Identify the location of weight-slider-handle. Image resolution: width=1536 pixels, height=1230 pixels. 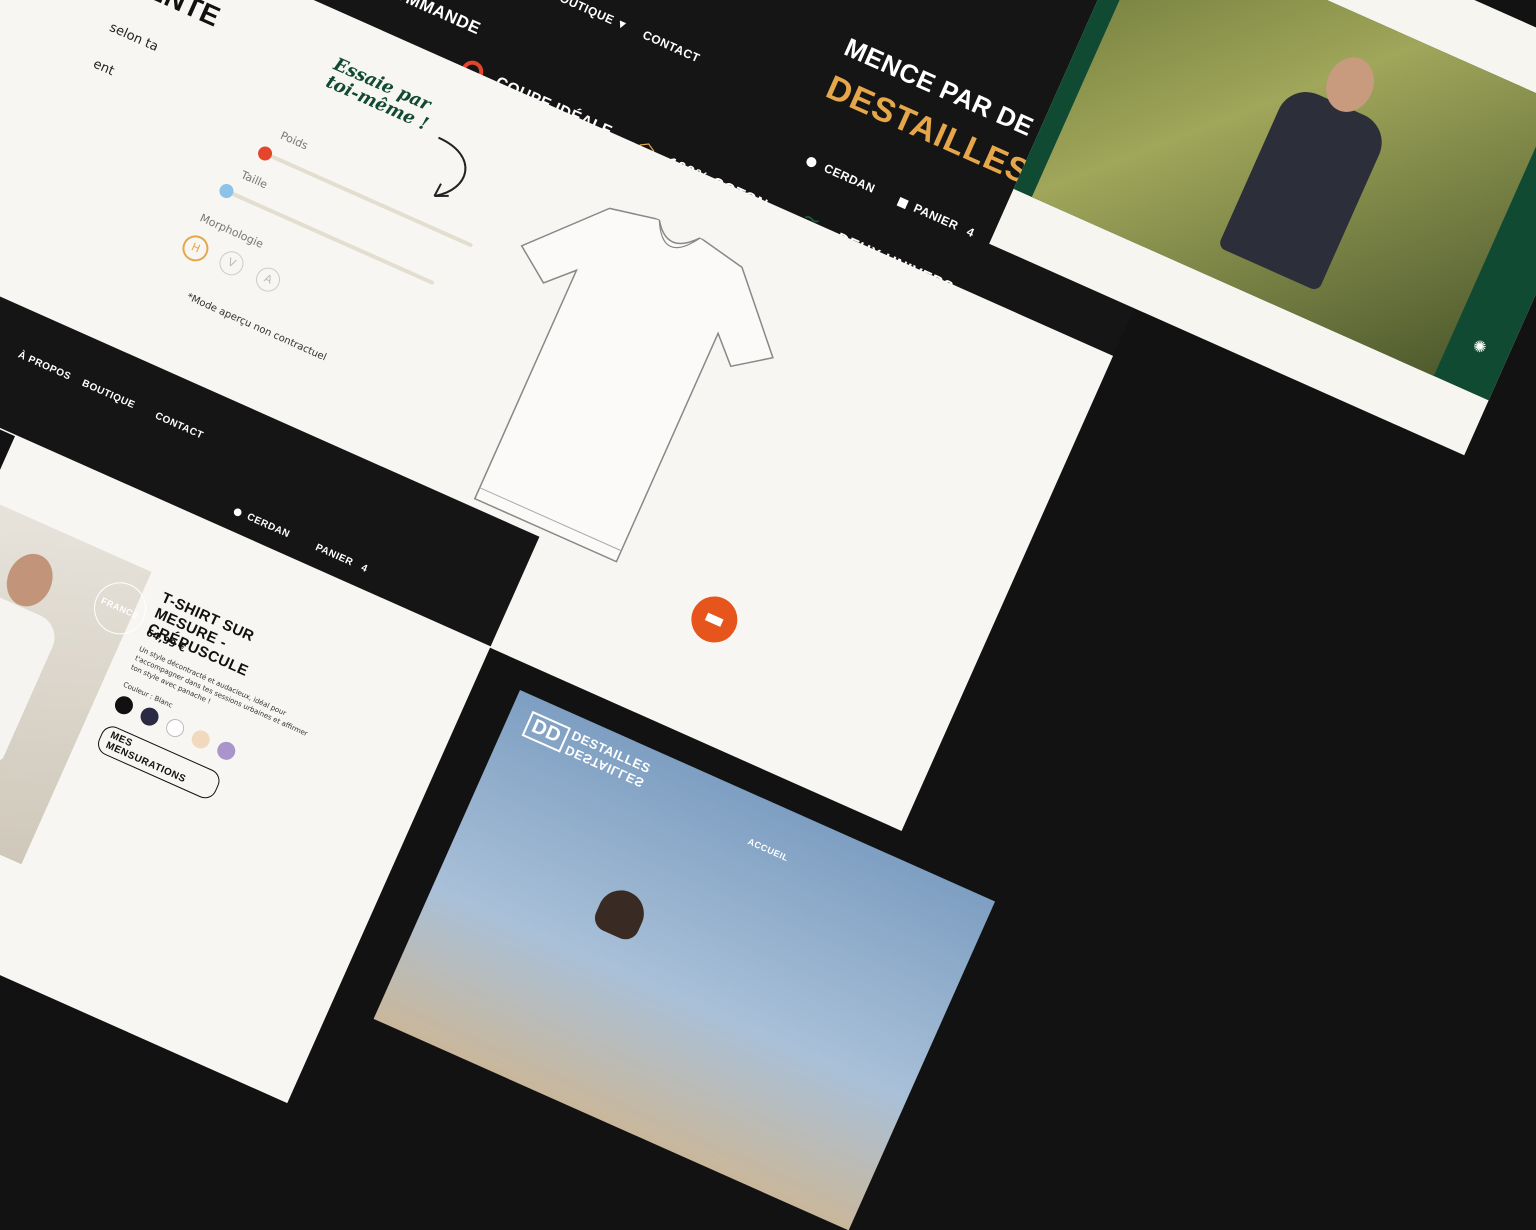
(265, 153).